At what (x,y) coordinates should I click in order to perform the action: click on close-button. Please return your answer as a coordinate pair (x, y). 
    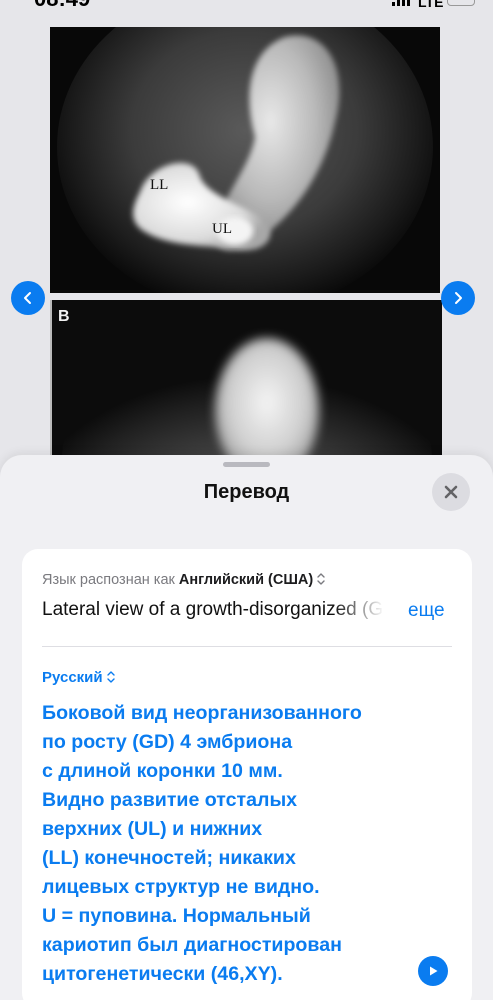
    Looking at the image, I should click on (451, 492).